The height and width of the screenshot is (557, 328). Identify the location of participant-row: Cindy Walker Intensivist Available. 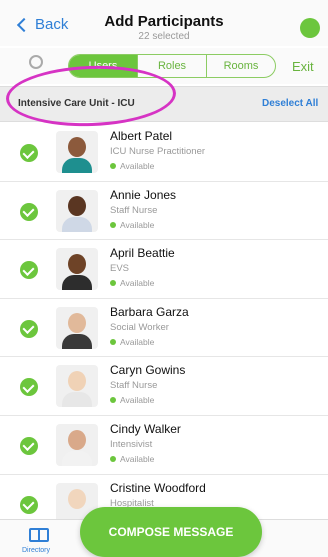
(164, 445).